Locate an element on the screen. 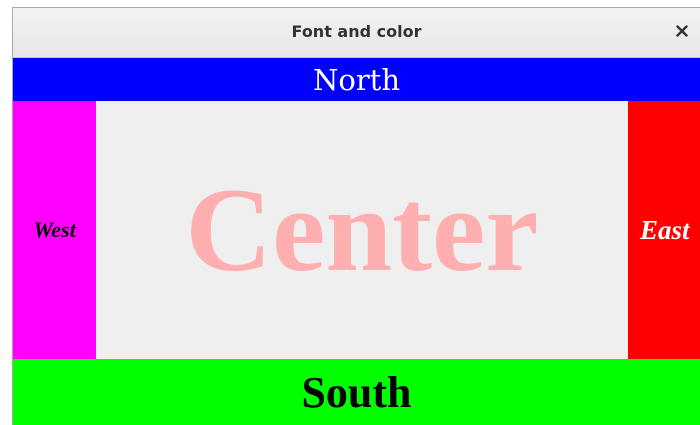  south-label: South is located at coordinates (356, 392).